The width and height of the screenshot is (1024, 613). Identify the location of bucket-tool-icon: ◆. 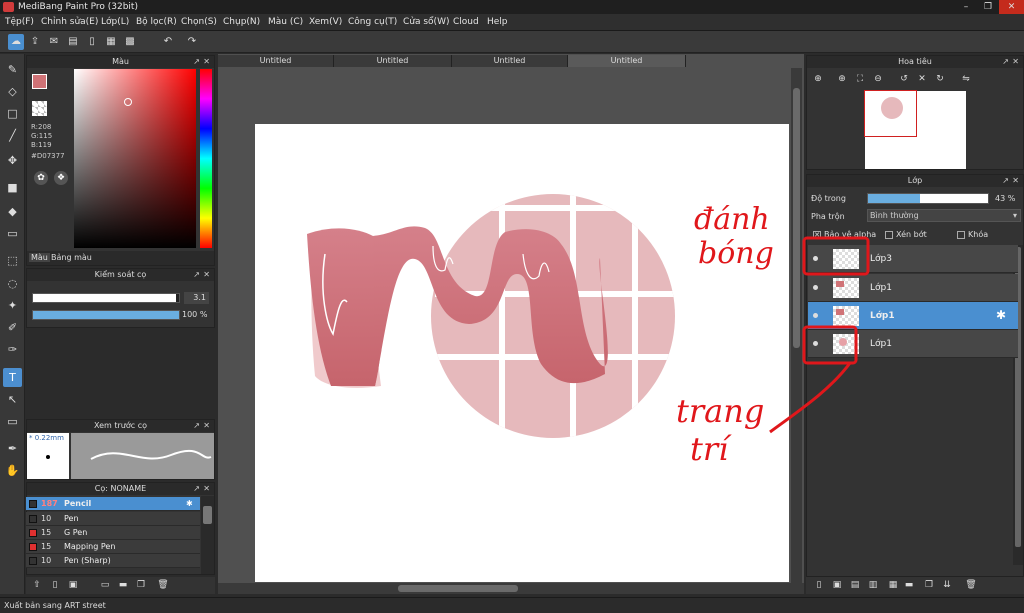
(12, 211).